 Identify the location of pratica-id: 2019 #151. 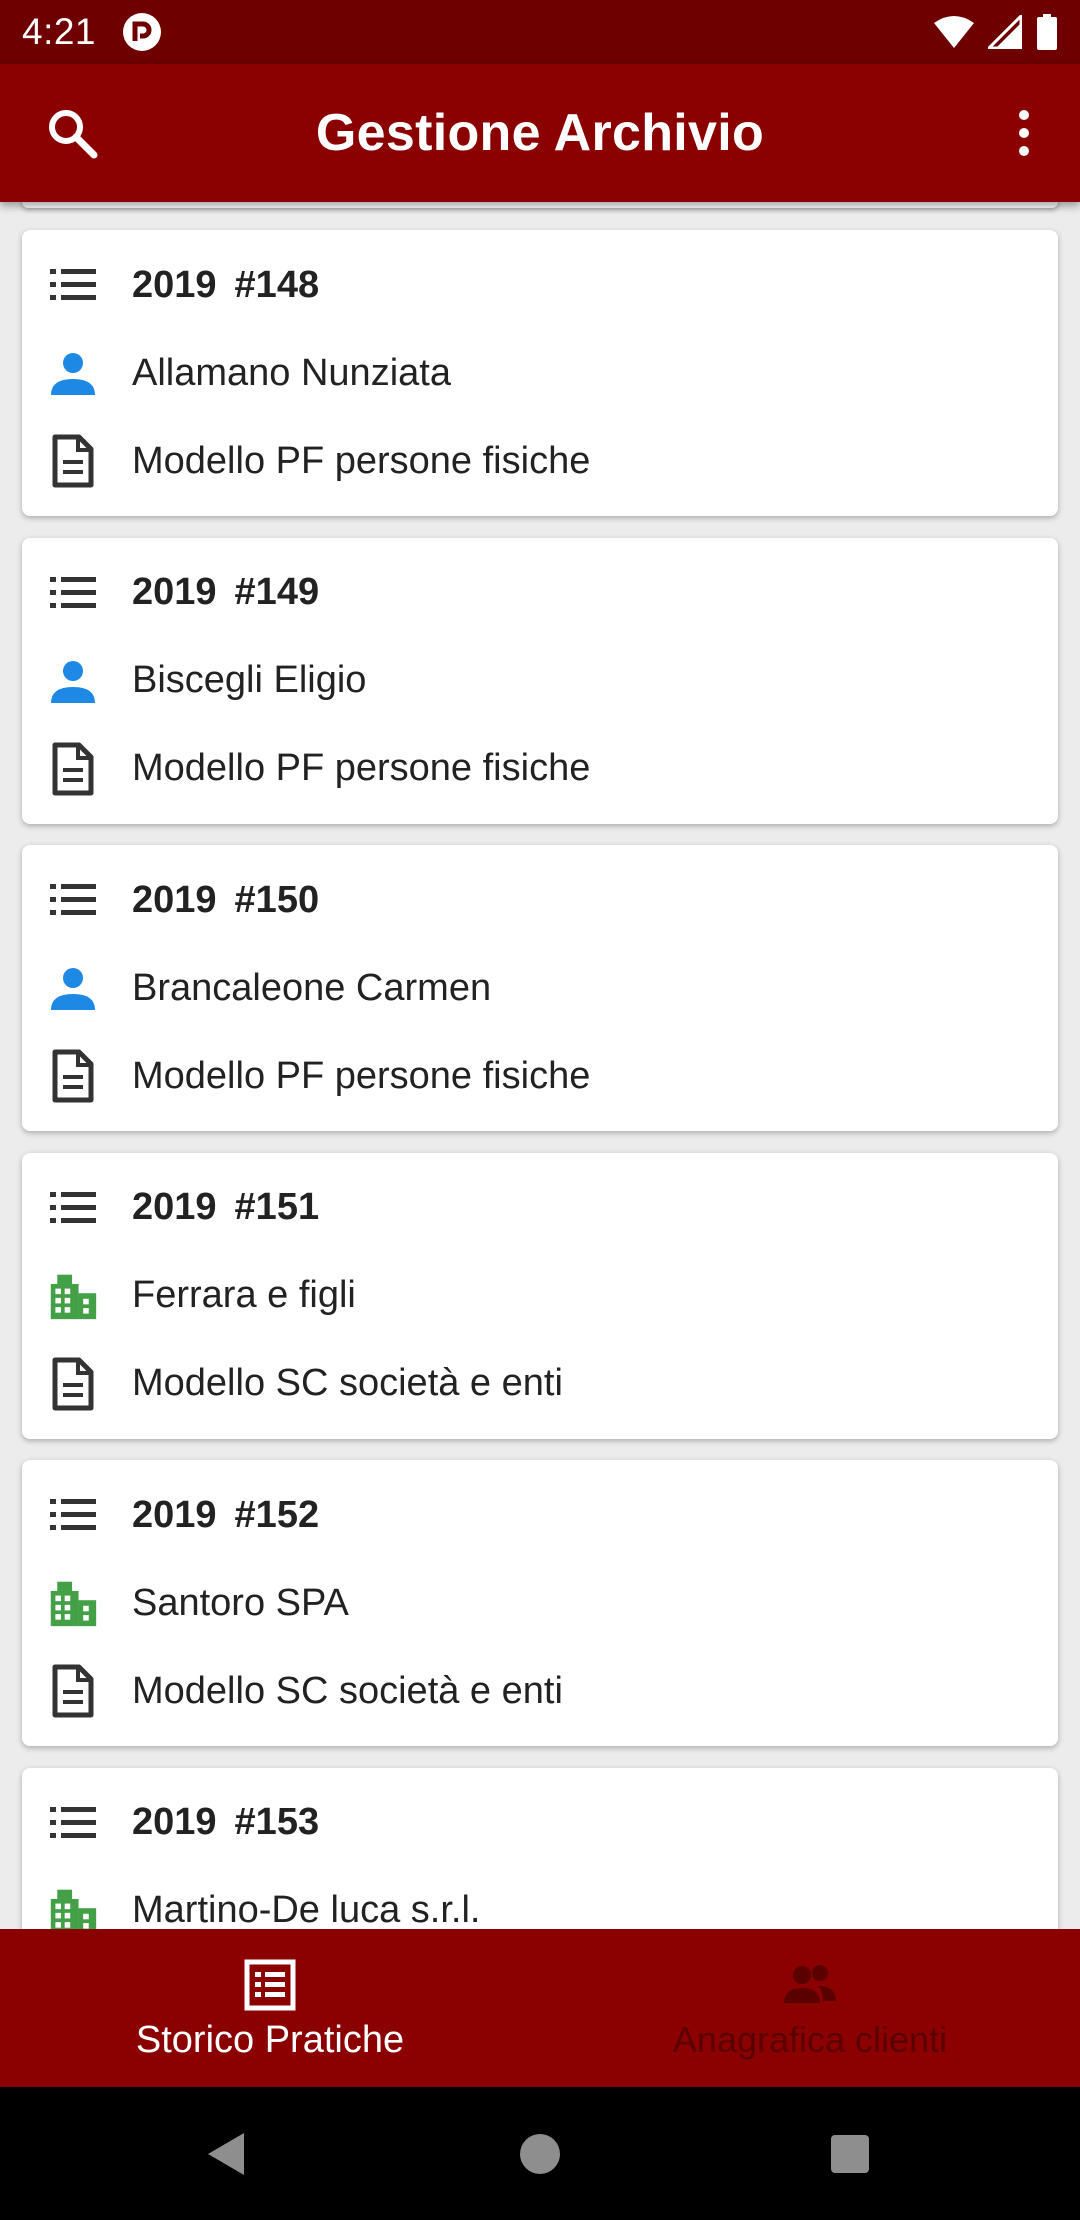
(225, 1207).